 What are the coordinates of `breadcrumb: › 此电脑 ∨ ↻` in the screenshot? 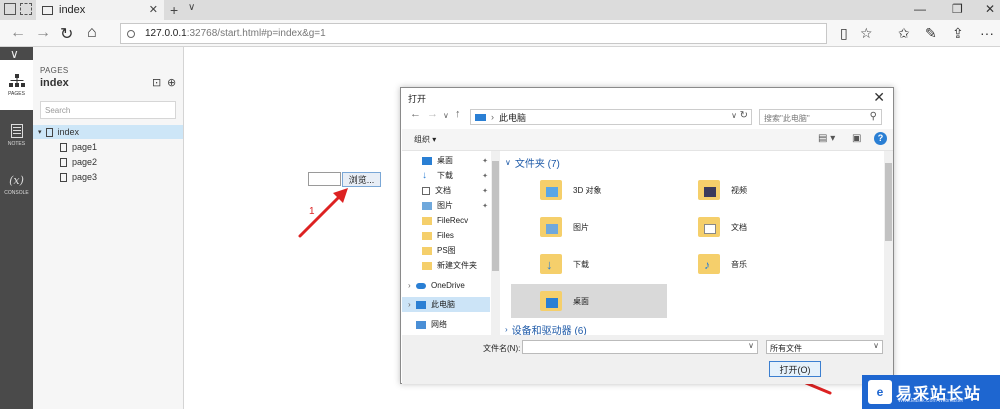 It's located at (611, 117).